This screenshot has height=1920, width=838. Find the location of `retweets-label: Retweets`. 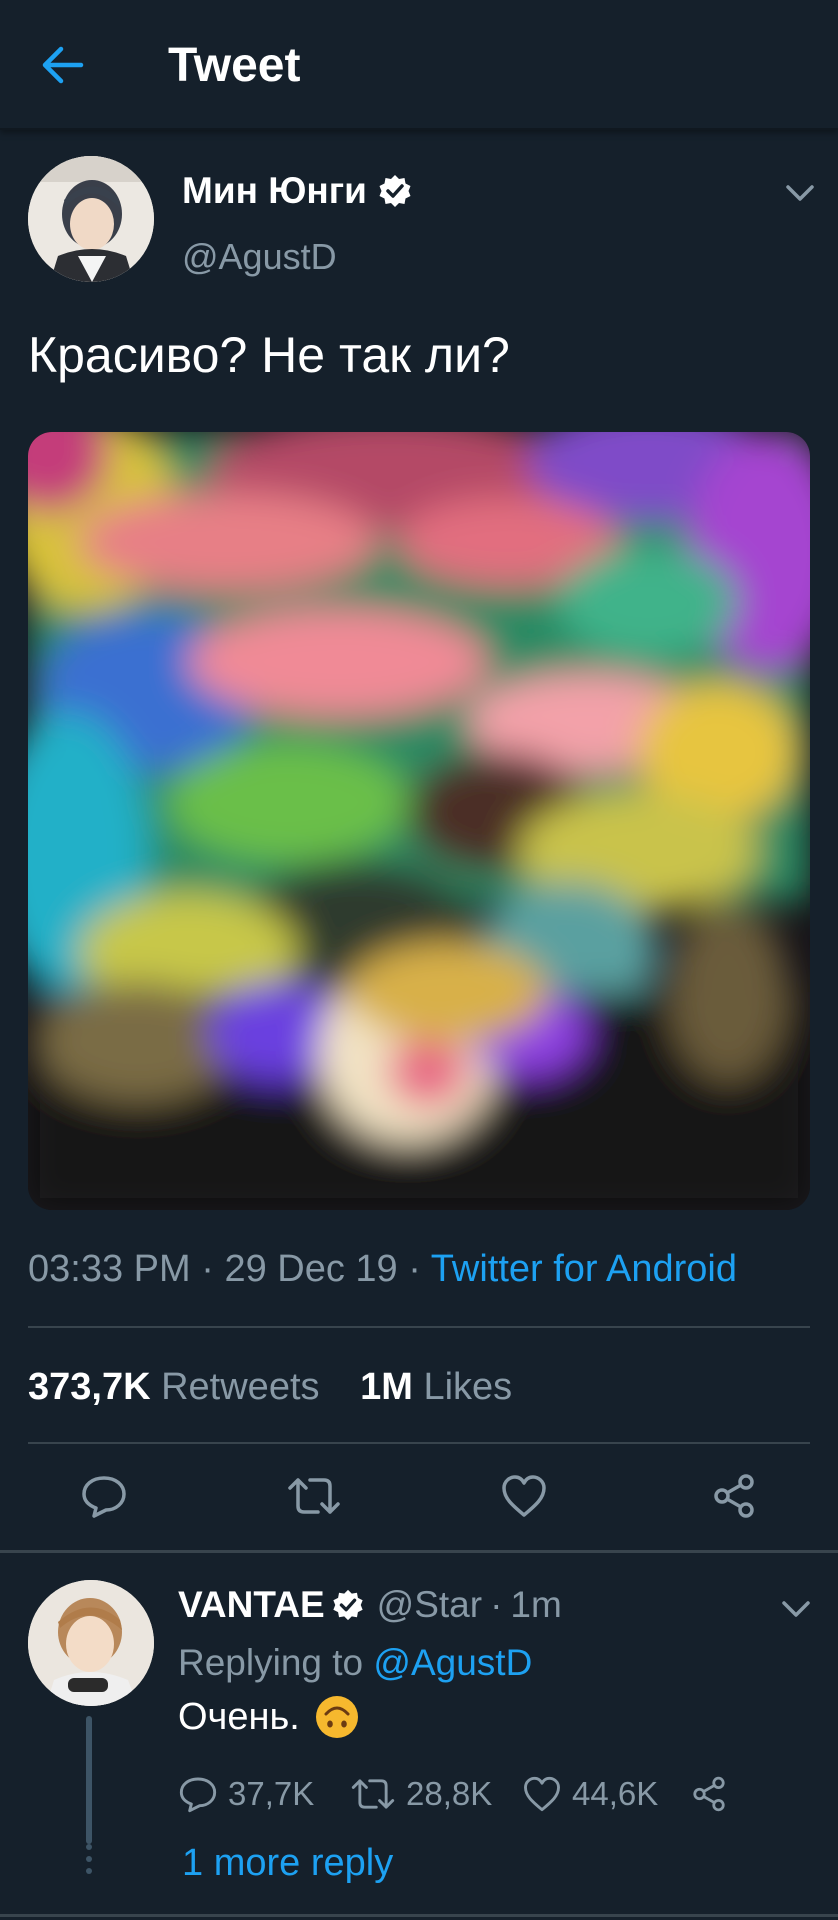

retweets-label: Retweets is located at coordinates (240, 1387).